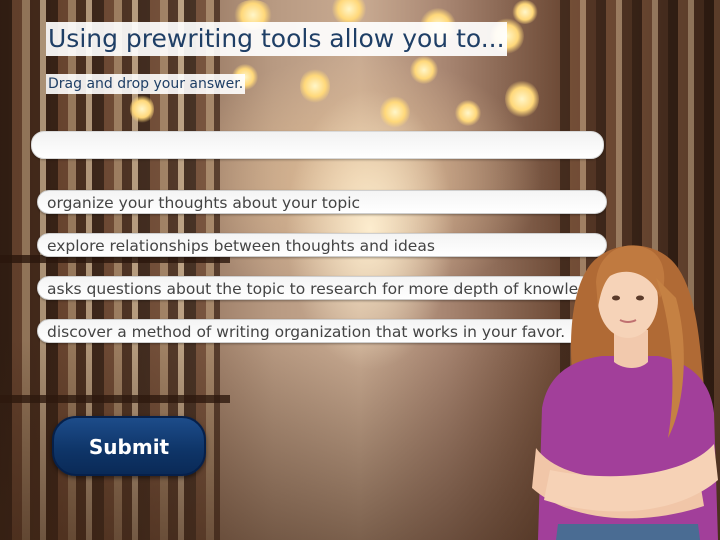  I want to click on answer-drop-target, so click(317, 145).